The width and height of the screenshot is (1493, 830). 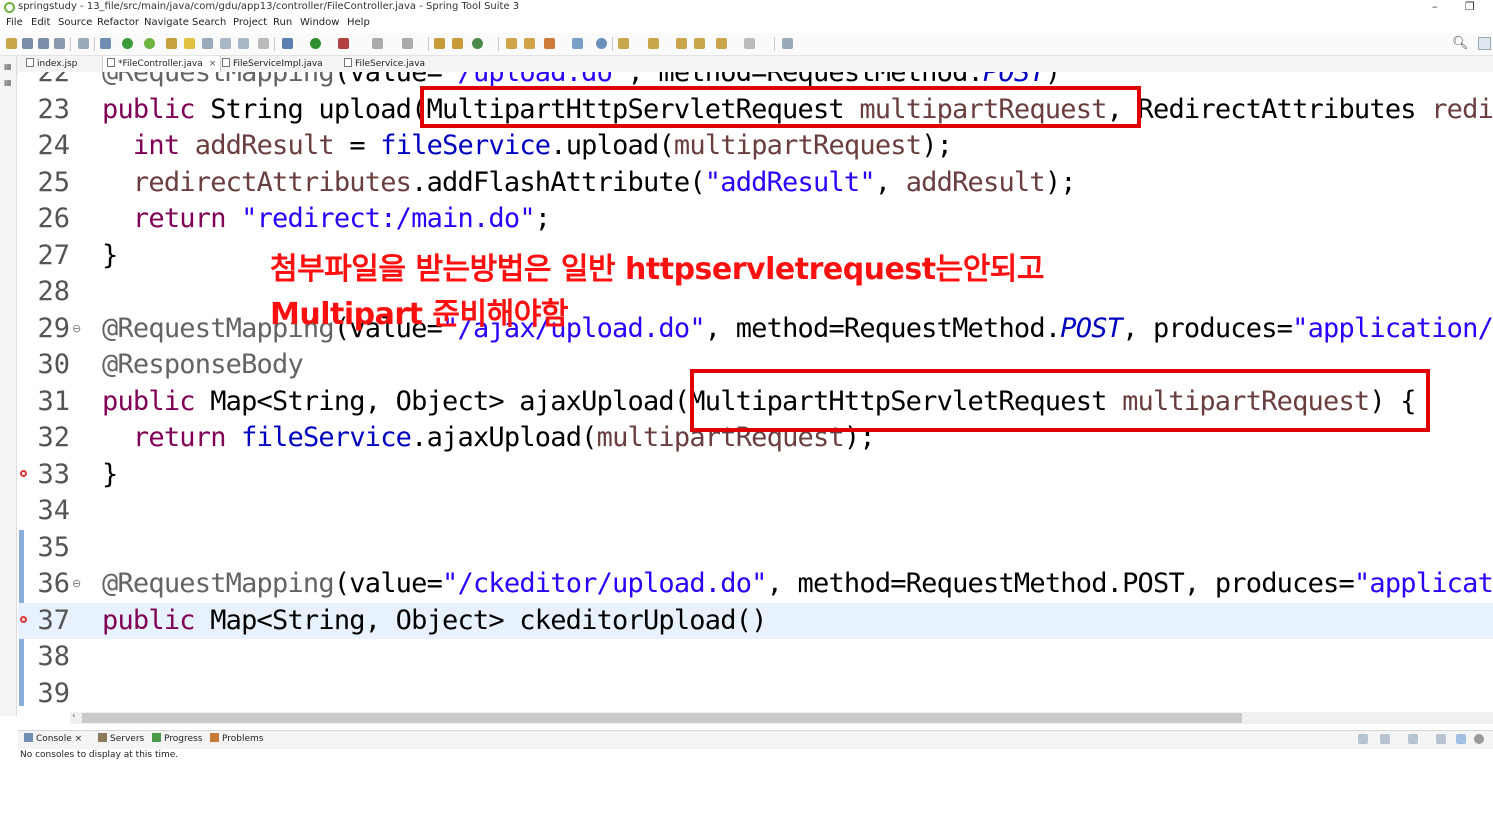 I want to click on tab-servers: Servers, so click(x=121, y=738).